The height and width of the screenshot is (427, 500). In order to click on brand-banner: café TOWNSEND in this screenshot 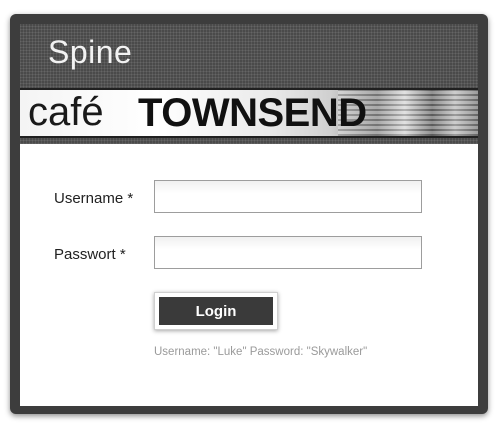, I will do `click(249, 113)`.